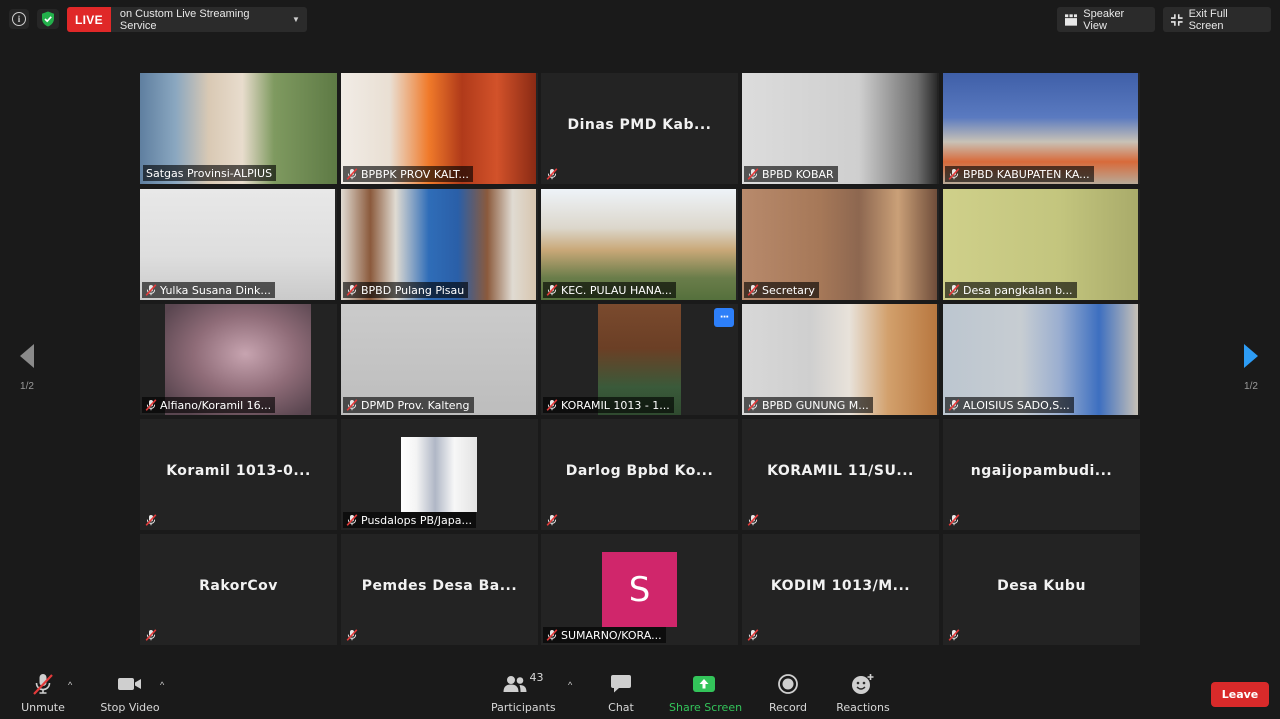 This screenshot has width=1280, height=719. What do you see at coordinates (1071, 19) in the screenshot?
I see `speaker-view-icon` at bounding box center [1071, 19].